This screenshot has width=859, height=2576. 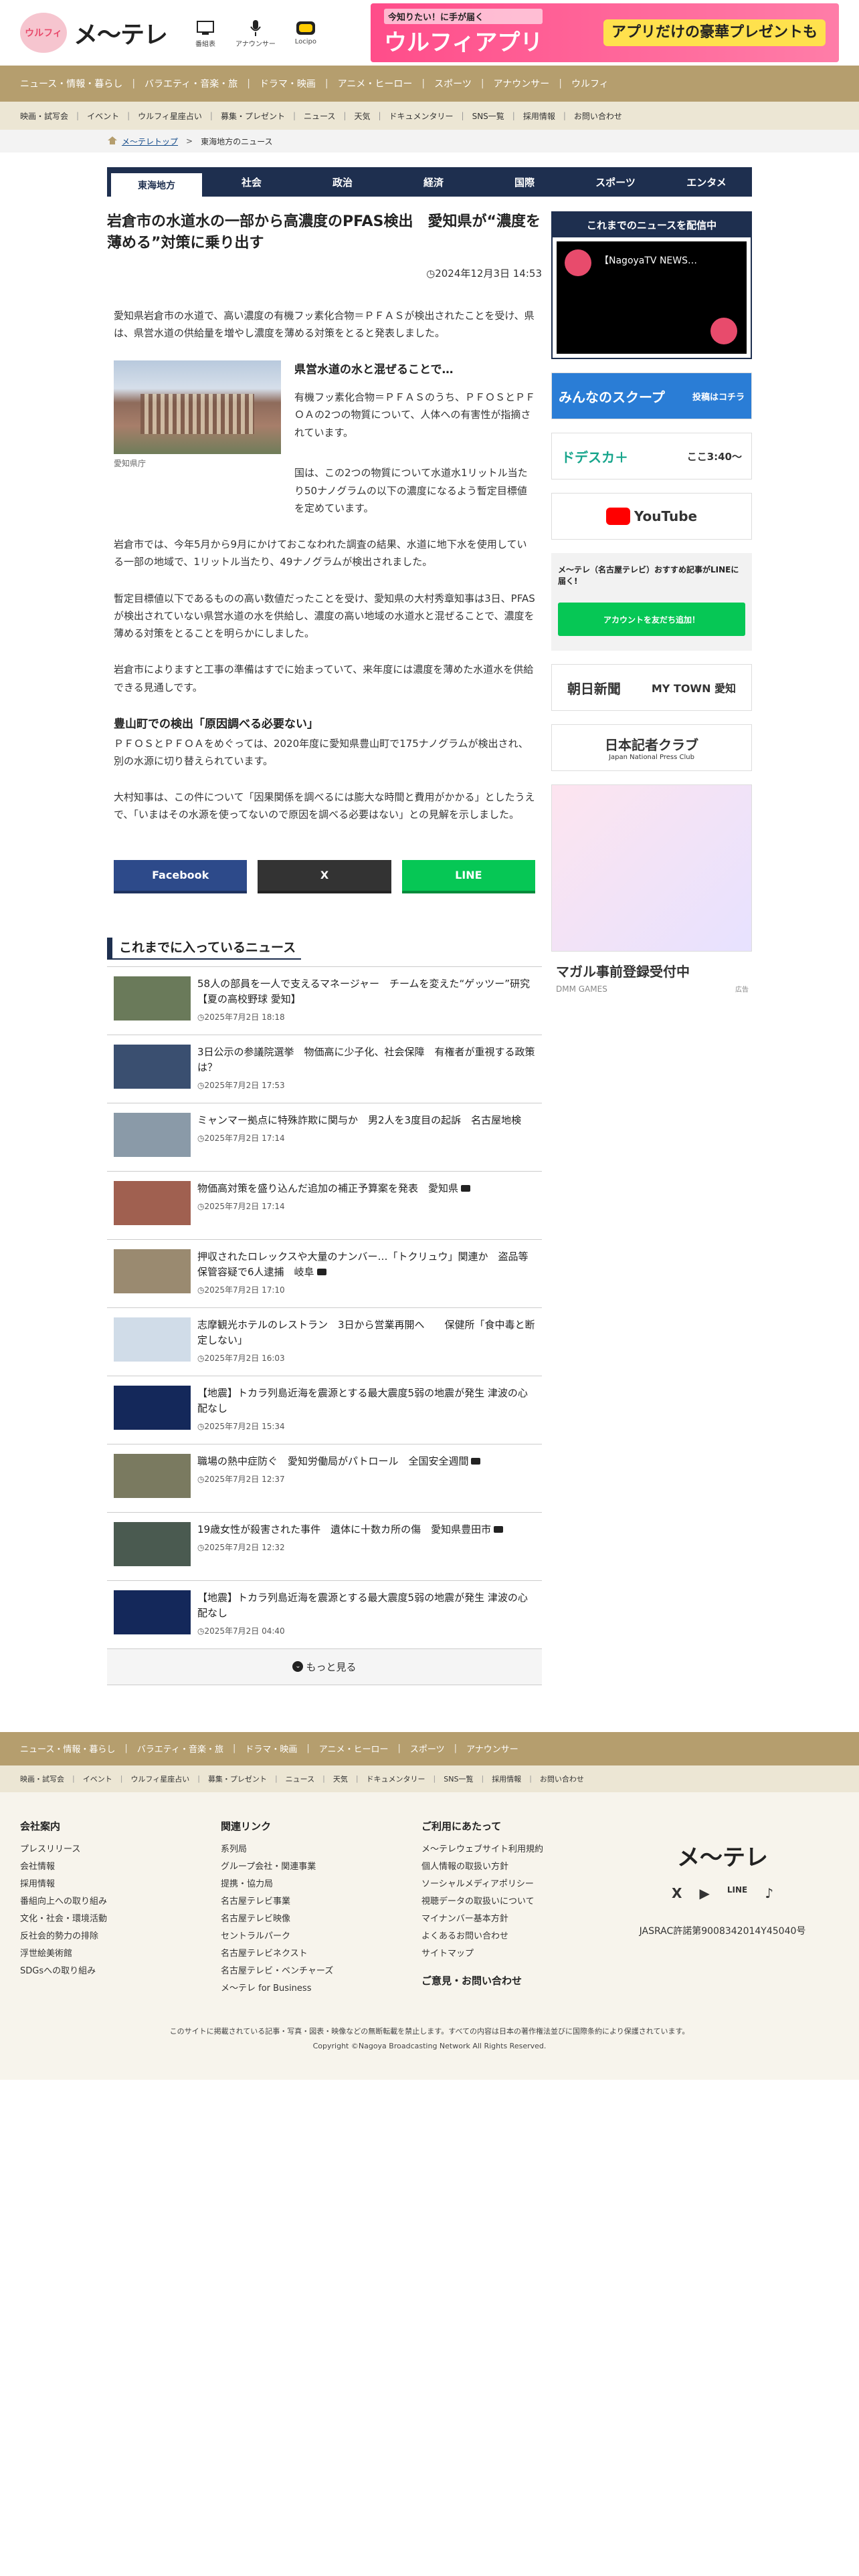 What do you see at coordinates (321, 1850) in the screenshot?
I see `footer-link: 系列局` at bounding box center [321, 1850].